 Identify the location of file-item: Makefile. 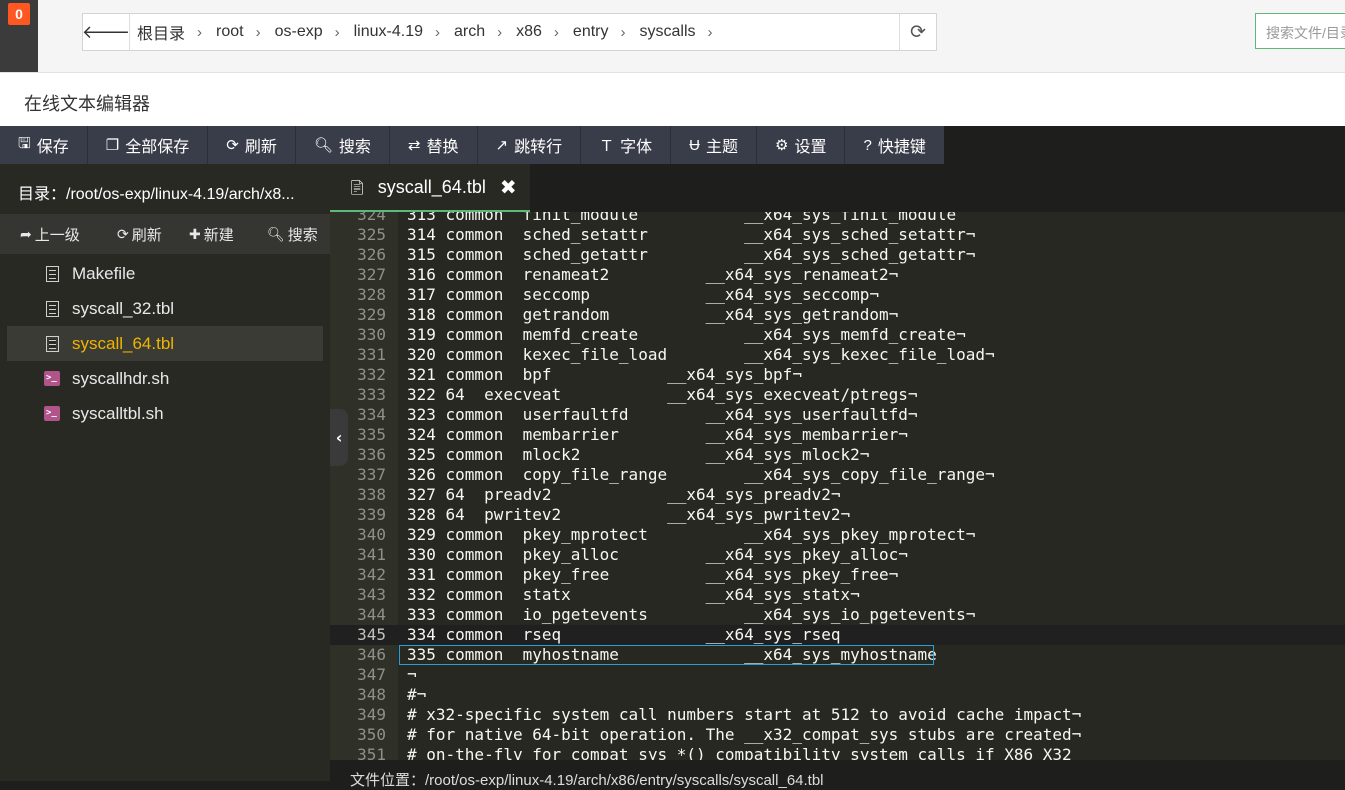
(165, 273).